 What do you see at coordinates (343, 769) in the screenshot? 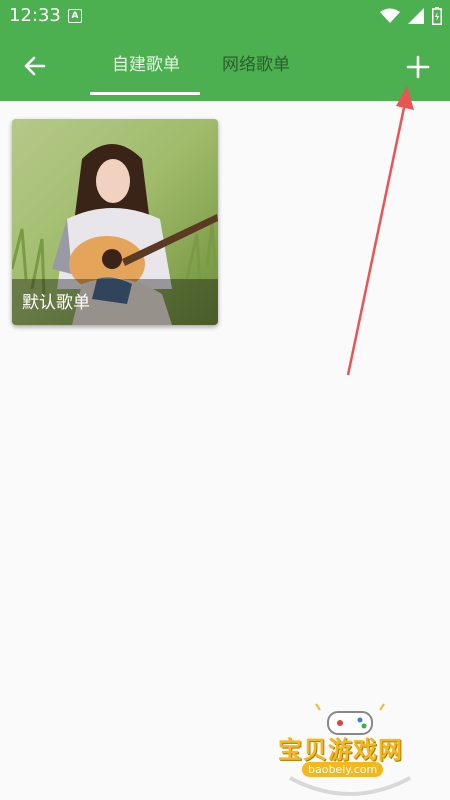
I see `watermark-url: baobeiy.com` at bounding box center [343, 769].